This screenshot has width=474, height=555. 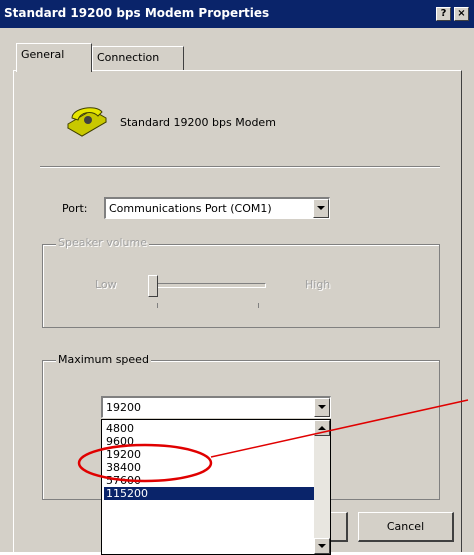 What do you see at coordinates (87, 122) in the screenshot?
I see `modem-telephone-icon` at bounding box center [87, 122].